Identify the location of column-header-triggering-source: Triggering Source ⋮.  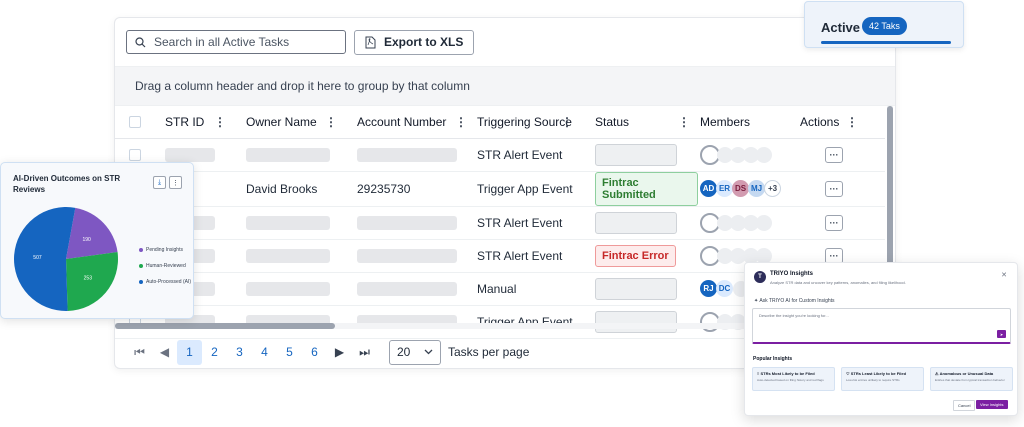
(534, 122).